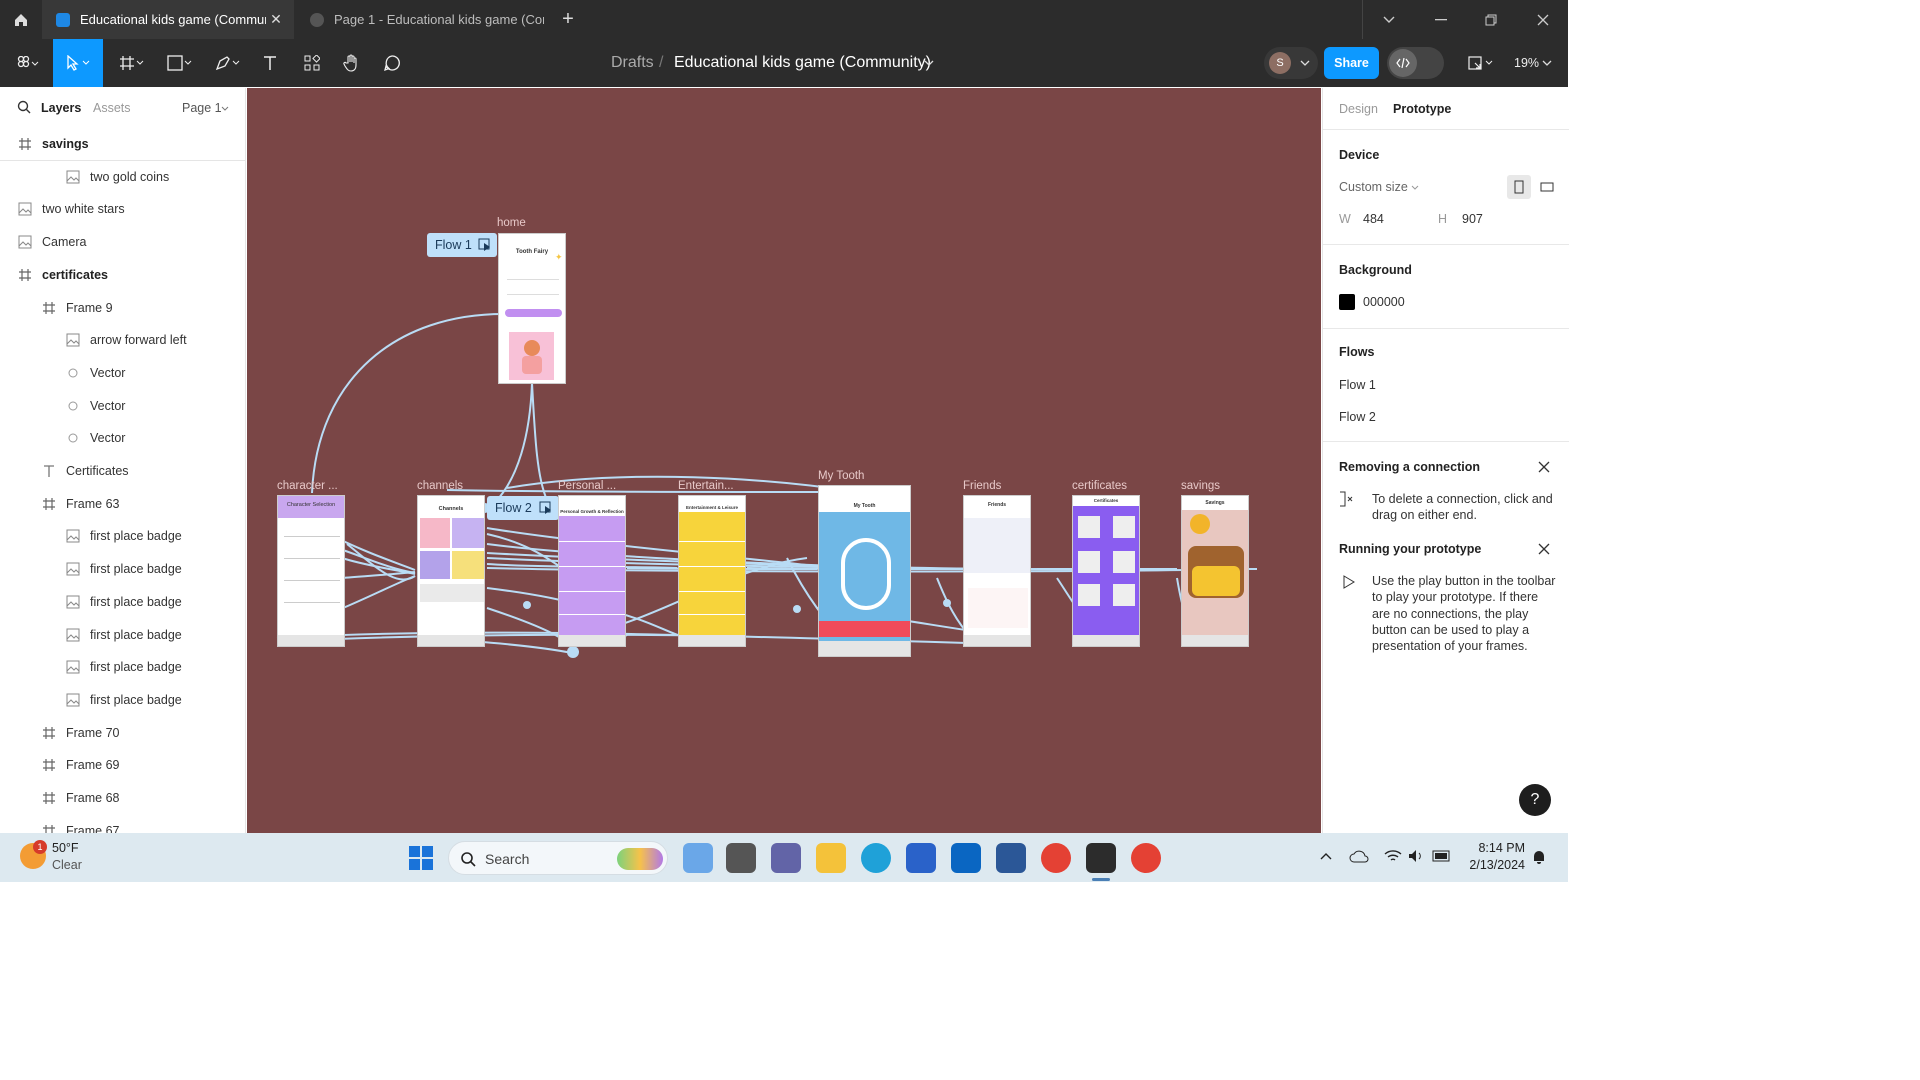 Image resolution: width=1920 pixels, height=1080 pixels. What do you see at coordinates (67, 865) in the screenshot?
I see `weather-desc: Clear` at bounding box center [67, 865].